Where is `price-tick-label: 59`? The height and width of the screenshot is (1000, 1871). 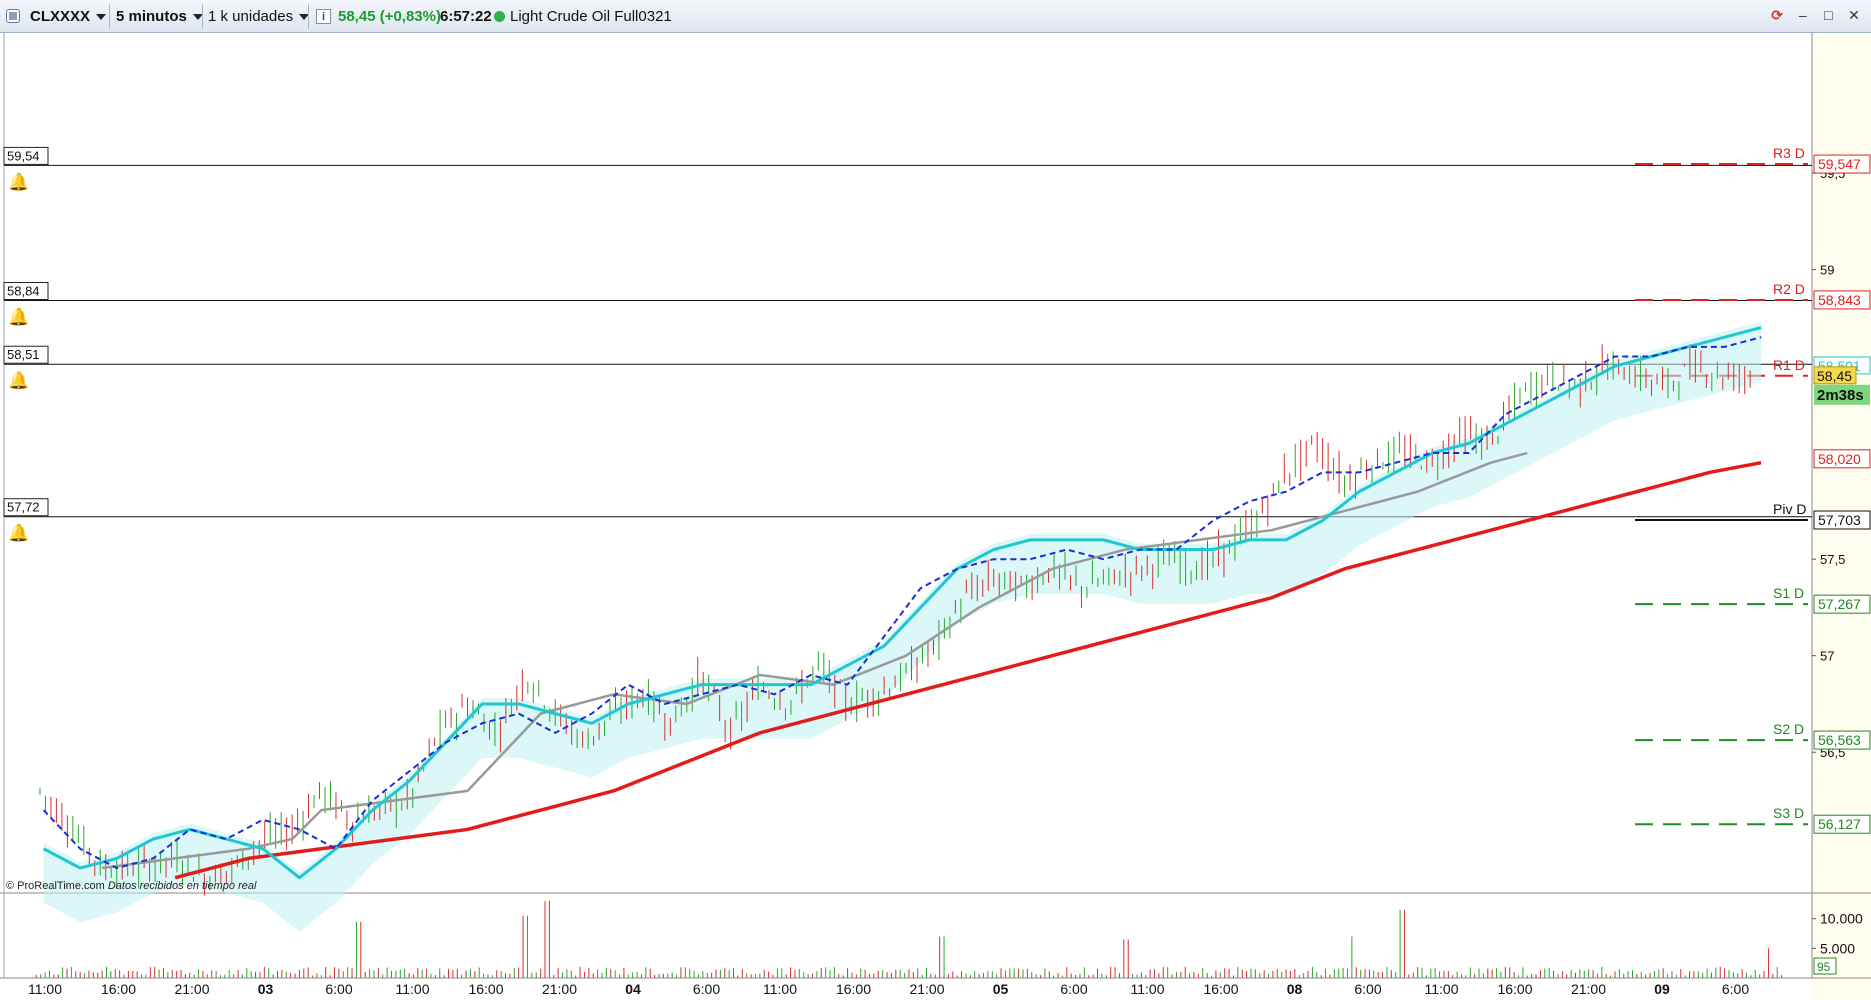 price-tick-label: 59 is located at coordinates (1827, 270).